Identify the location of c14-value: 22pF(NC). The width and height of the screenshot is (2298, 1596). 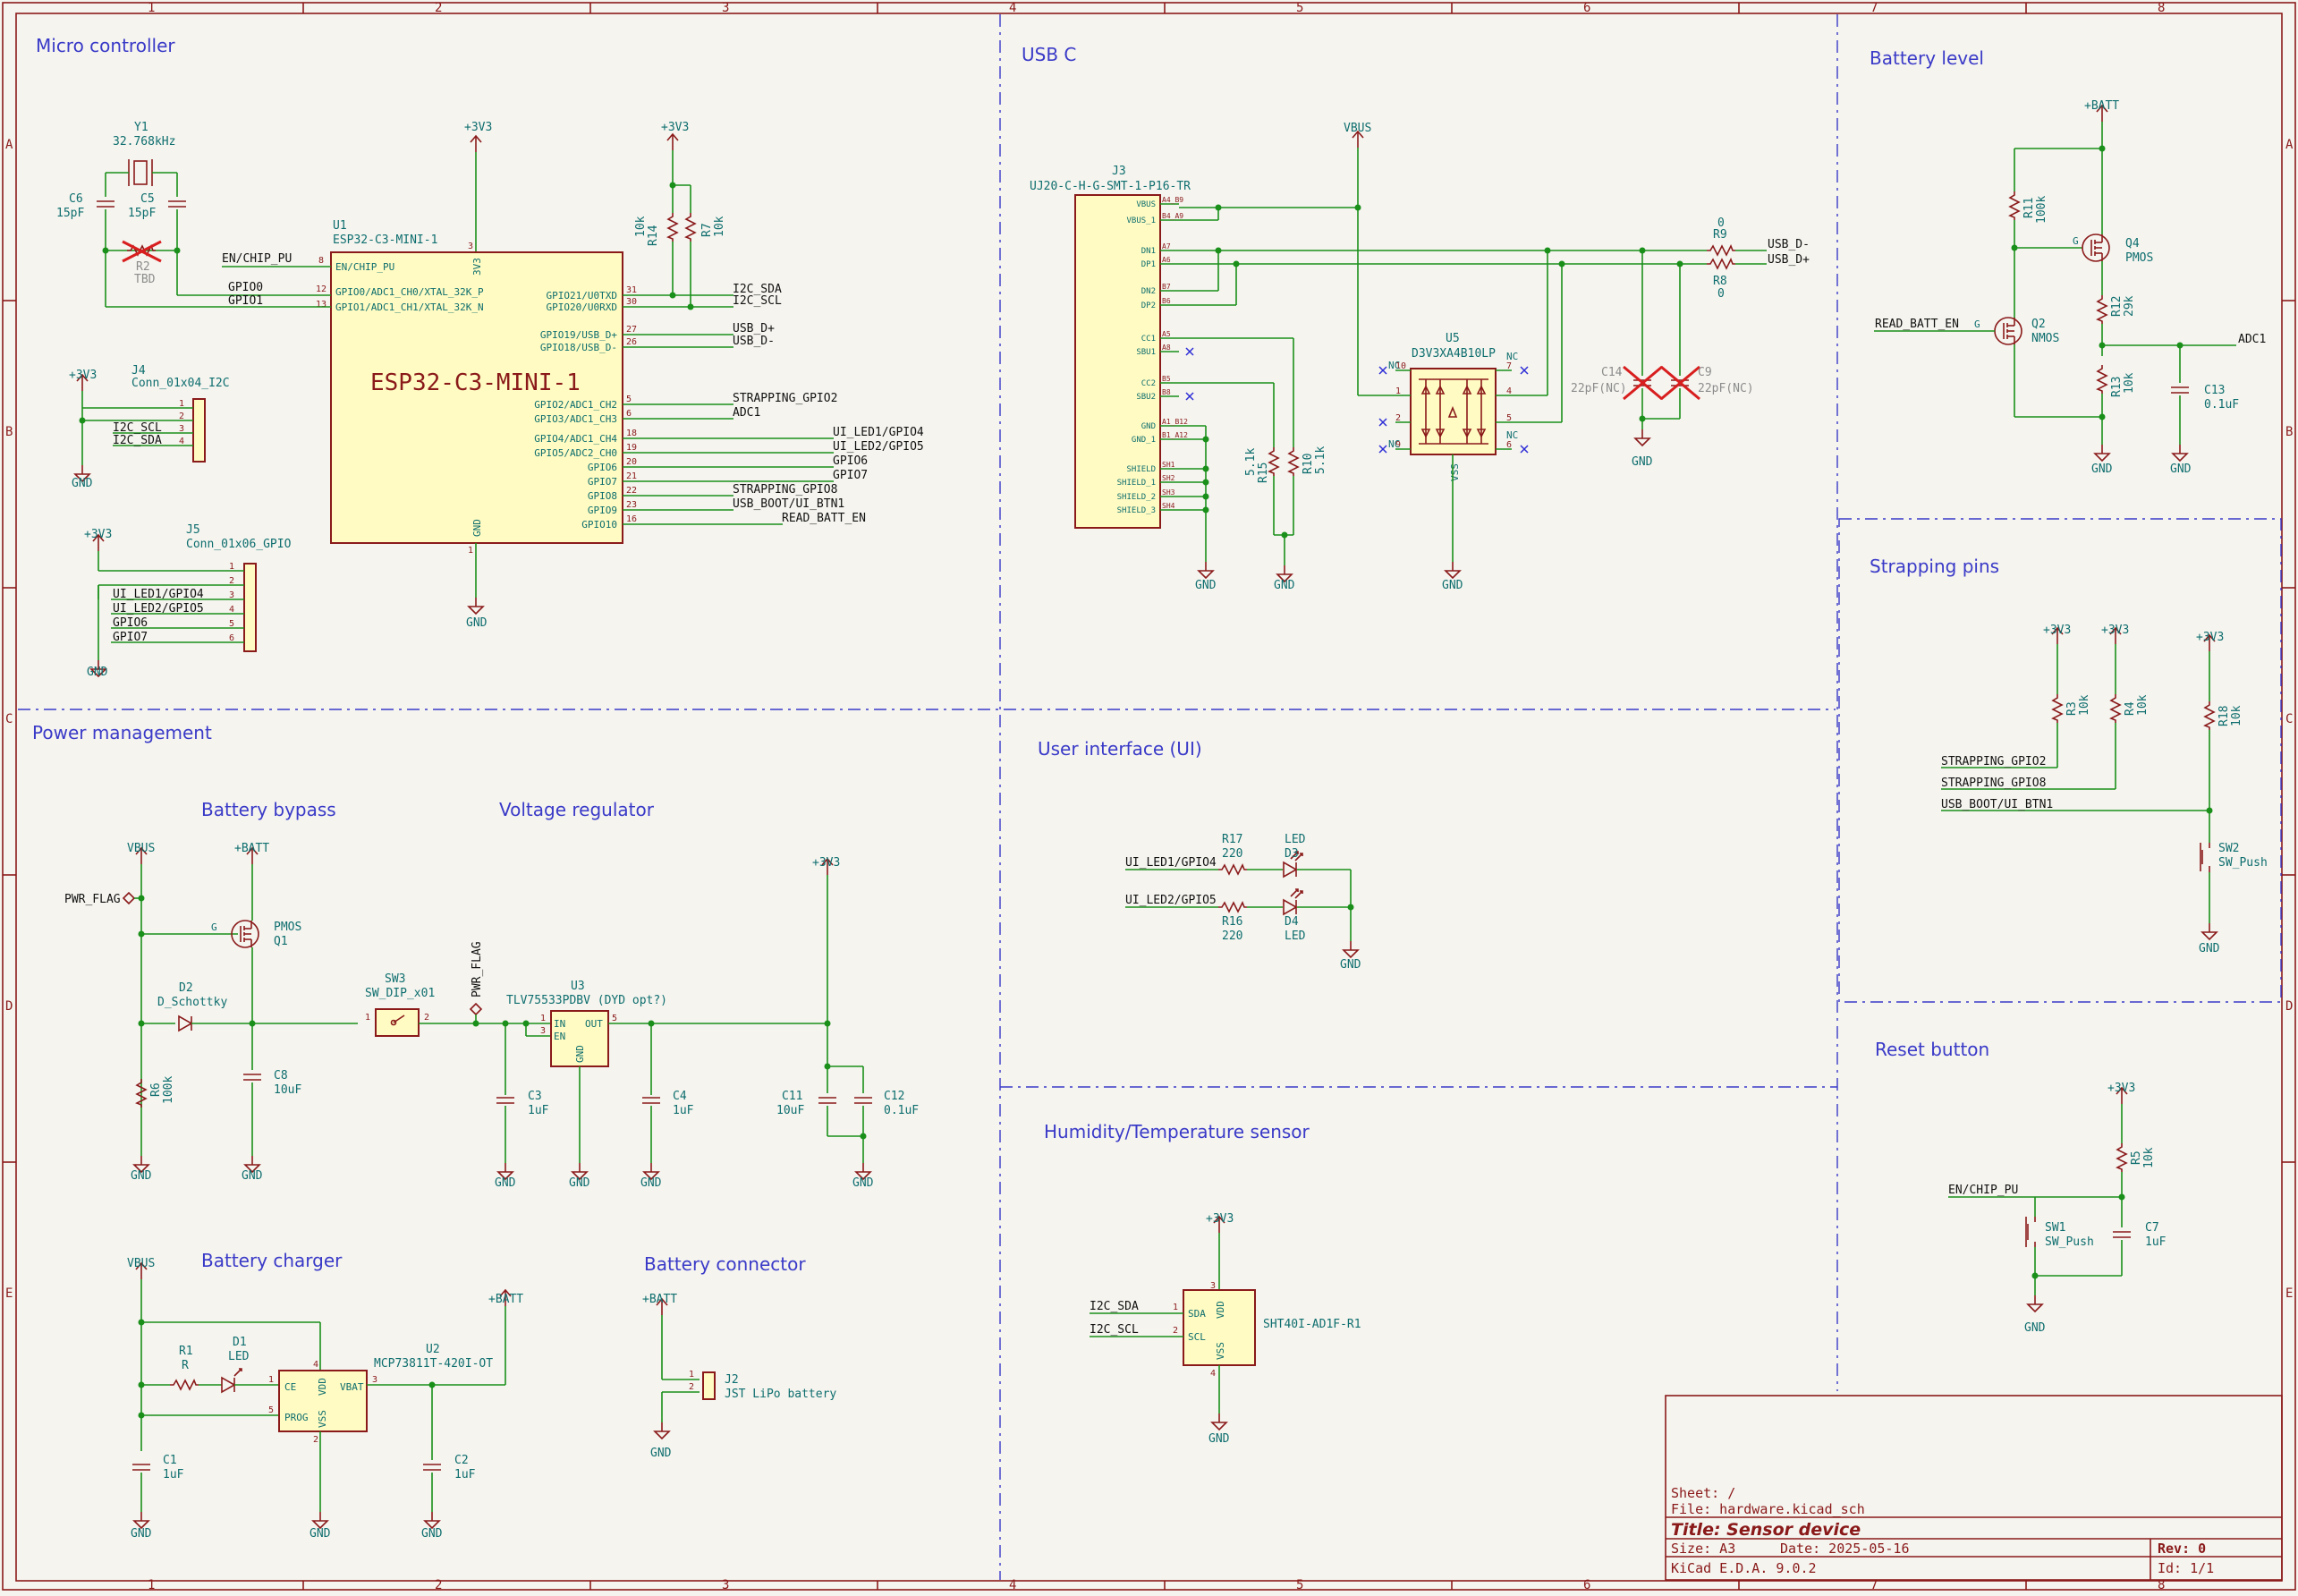
(1599, 389).